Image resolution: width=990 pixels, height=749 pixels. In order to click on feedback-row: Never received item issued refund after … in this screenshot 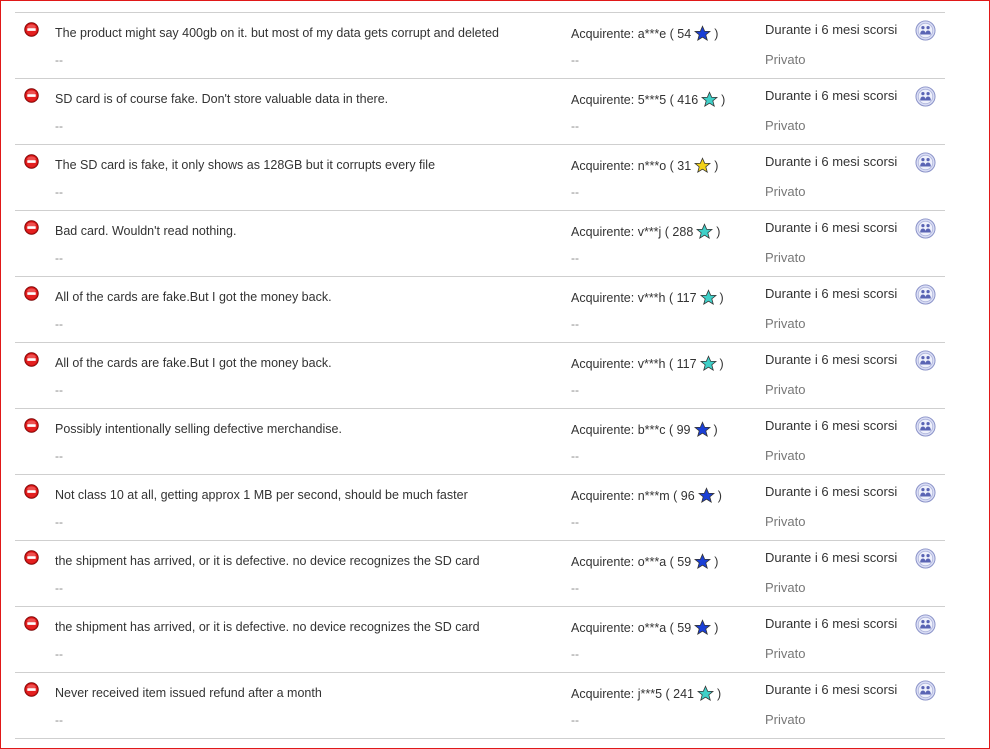, I will do `click(480, 706)`.